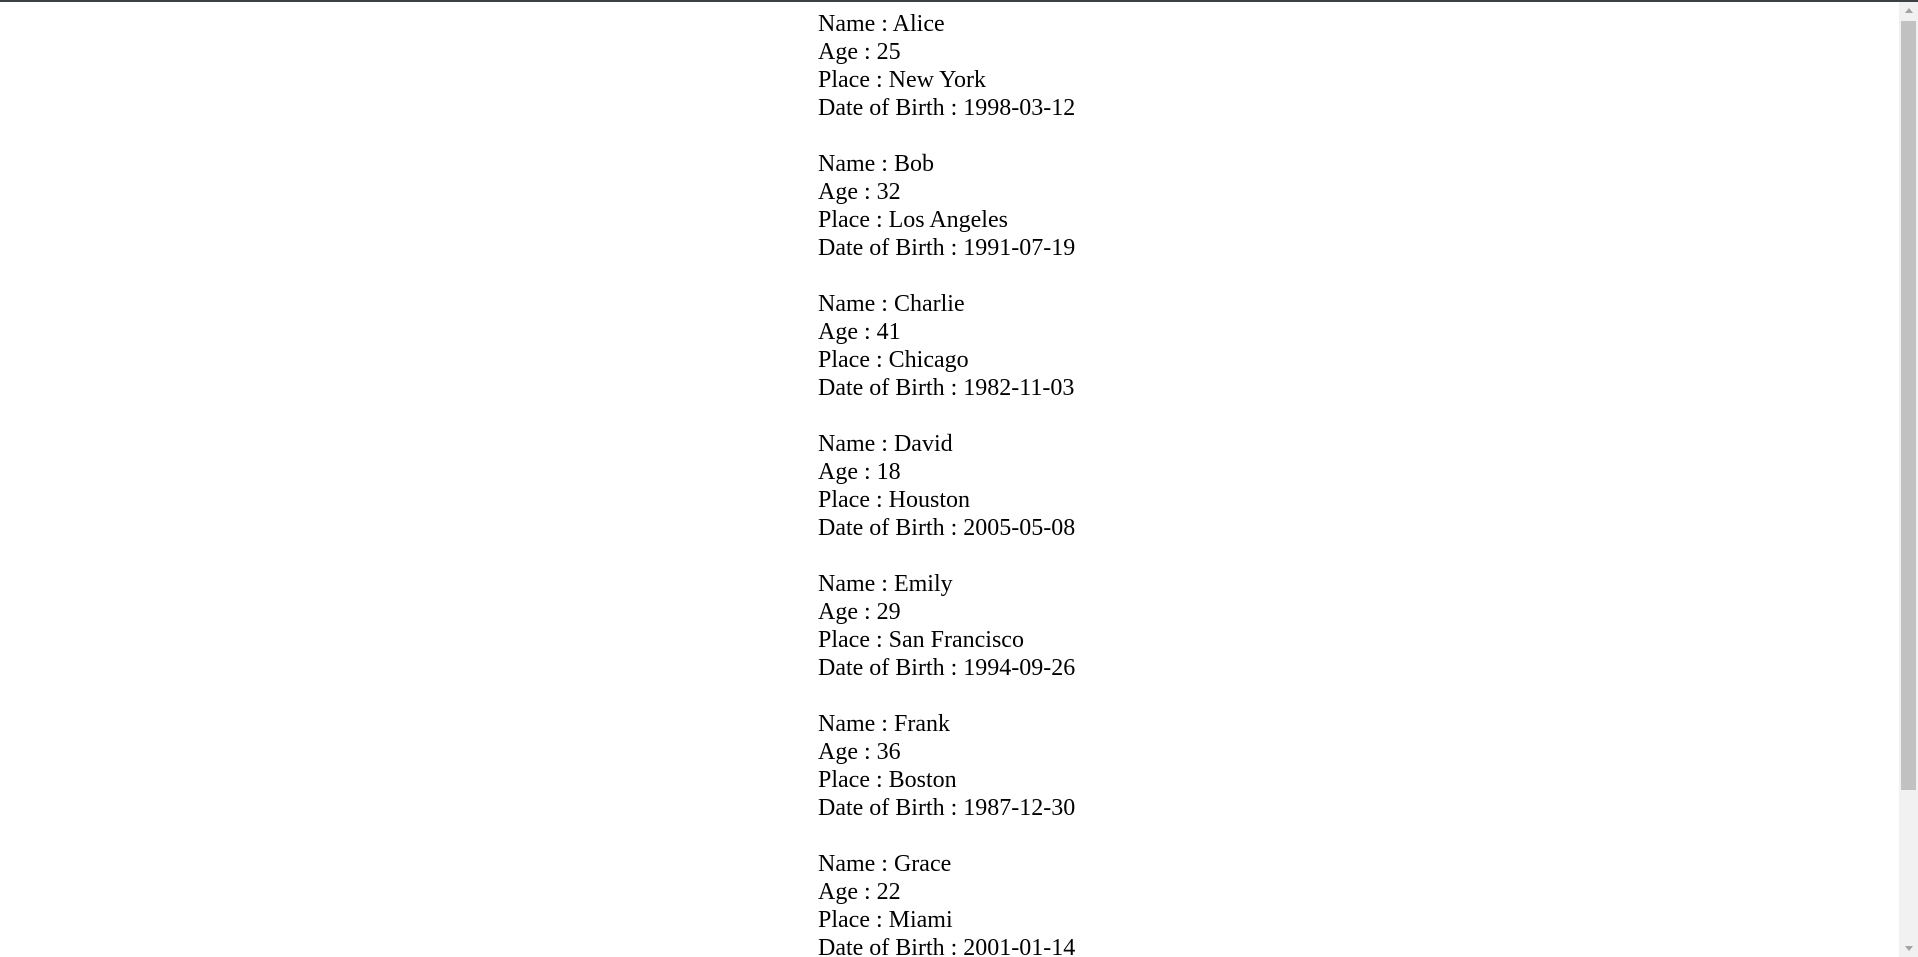 Image resolution: width=1918 pixels, height=957 pixels. I want to click on vertical-scrollbar, so click(1908, 479).